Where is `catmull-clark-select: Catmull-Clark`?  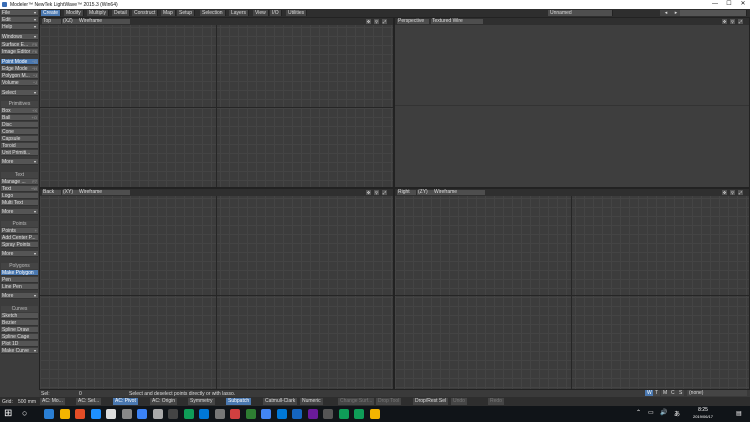 catmull-clark-select: Catmull-Clark is located at coordinates (280, 401).